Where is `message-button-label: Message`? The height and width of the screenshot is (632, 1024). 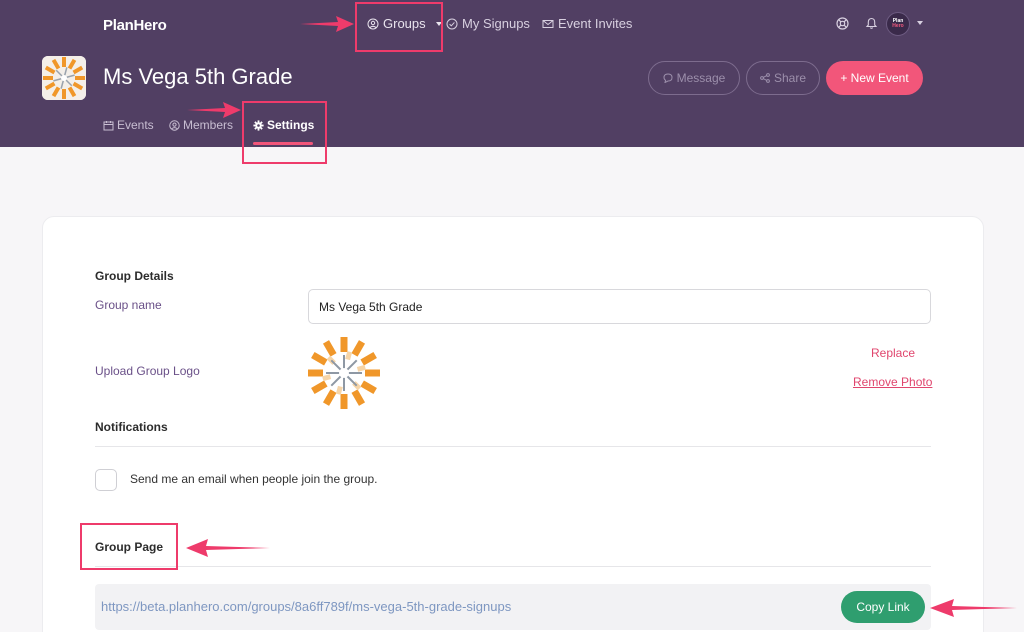 message-button-label: Message is located at coordinates (701, 78).